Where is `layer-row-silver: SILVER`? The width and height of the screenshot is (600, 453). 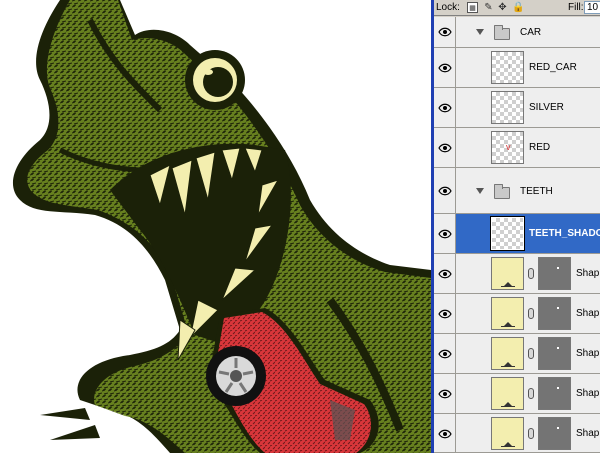
layer-row-silver: SILVER is located at coordinates (517, 108).